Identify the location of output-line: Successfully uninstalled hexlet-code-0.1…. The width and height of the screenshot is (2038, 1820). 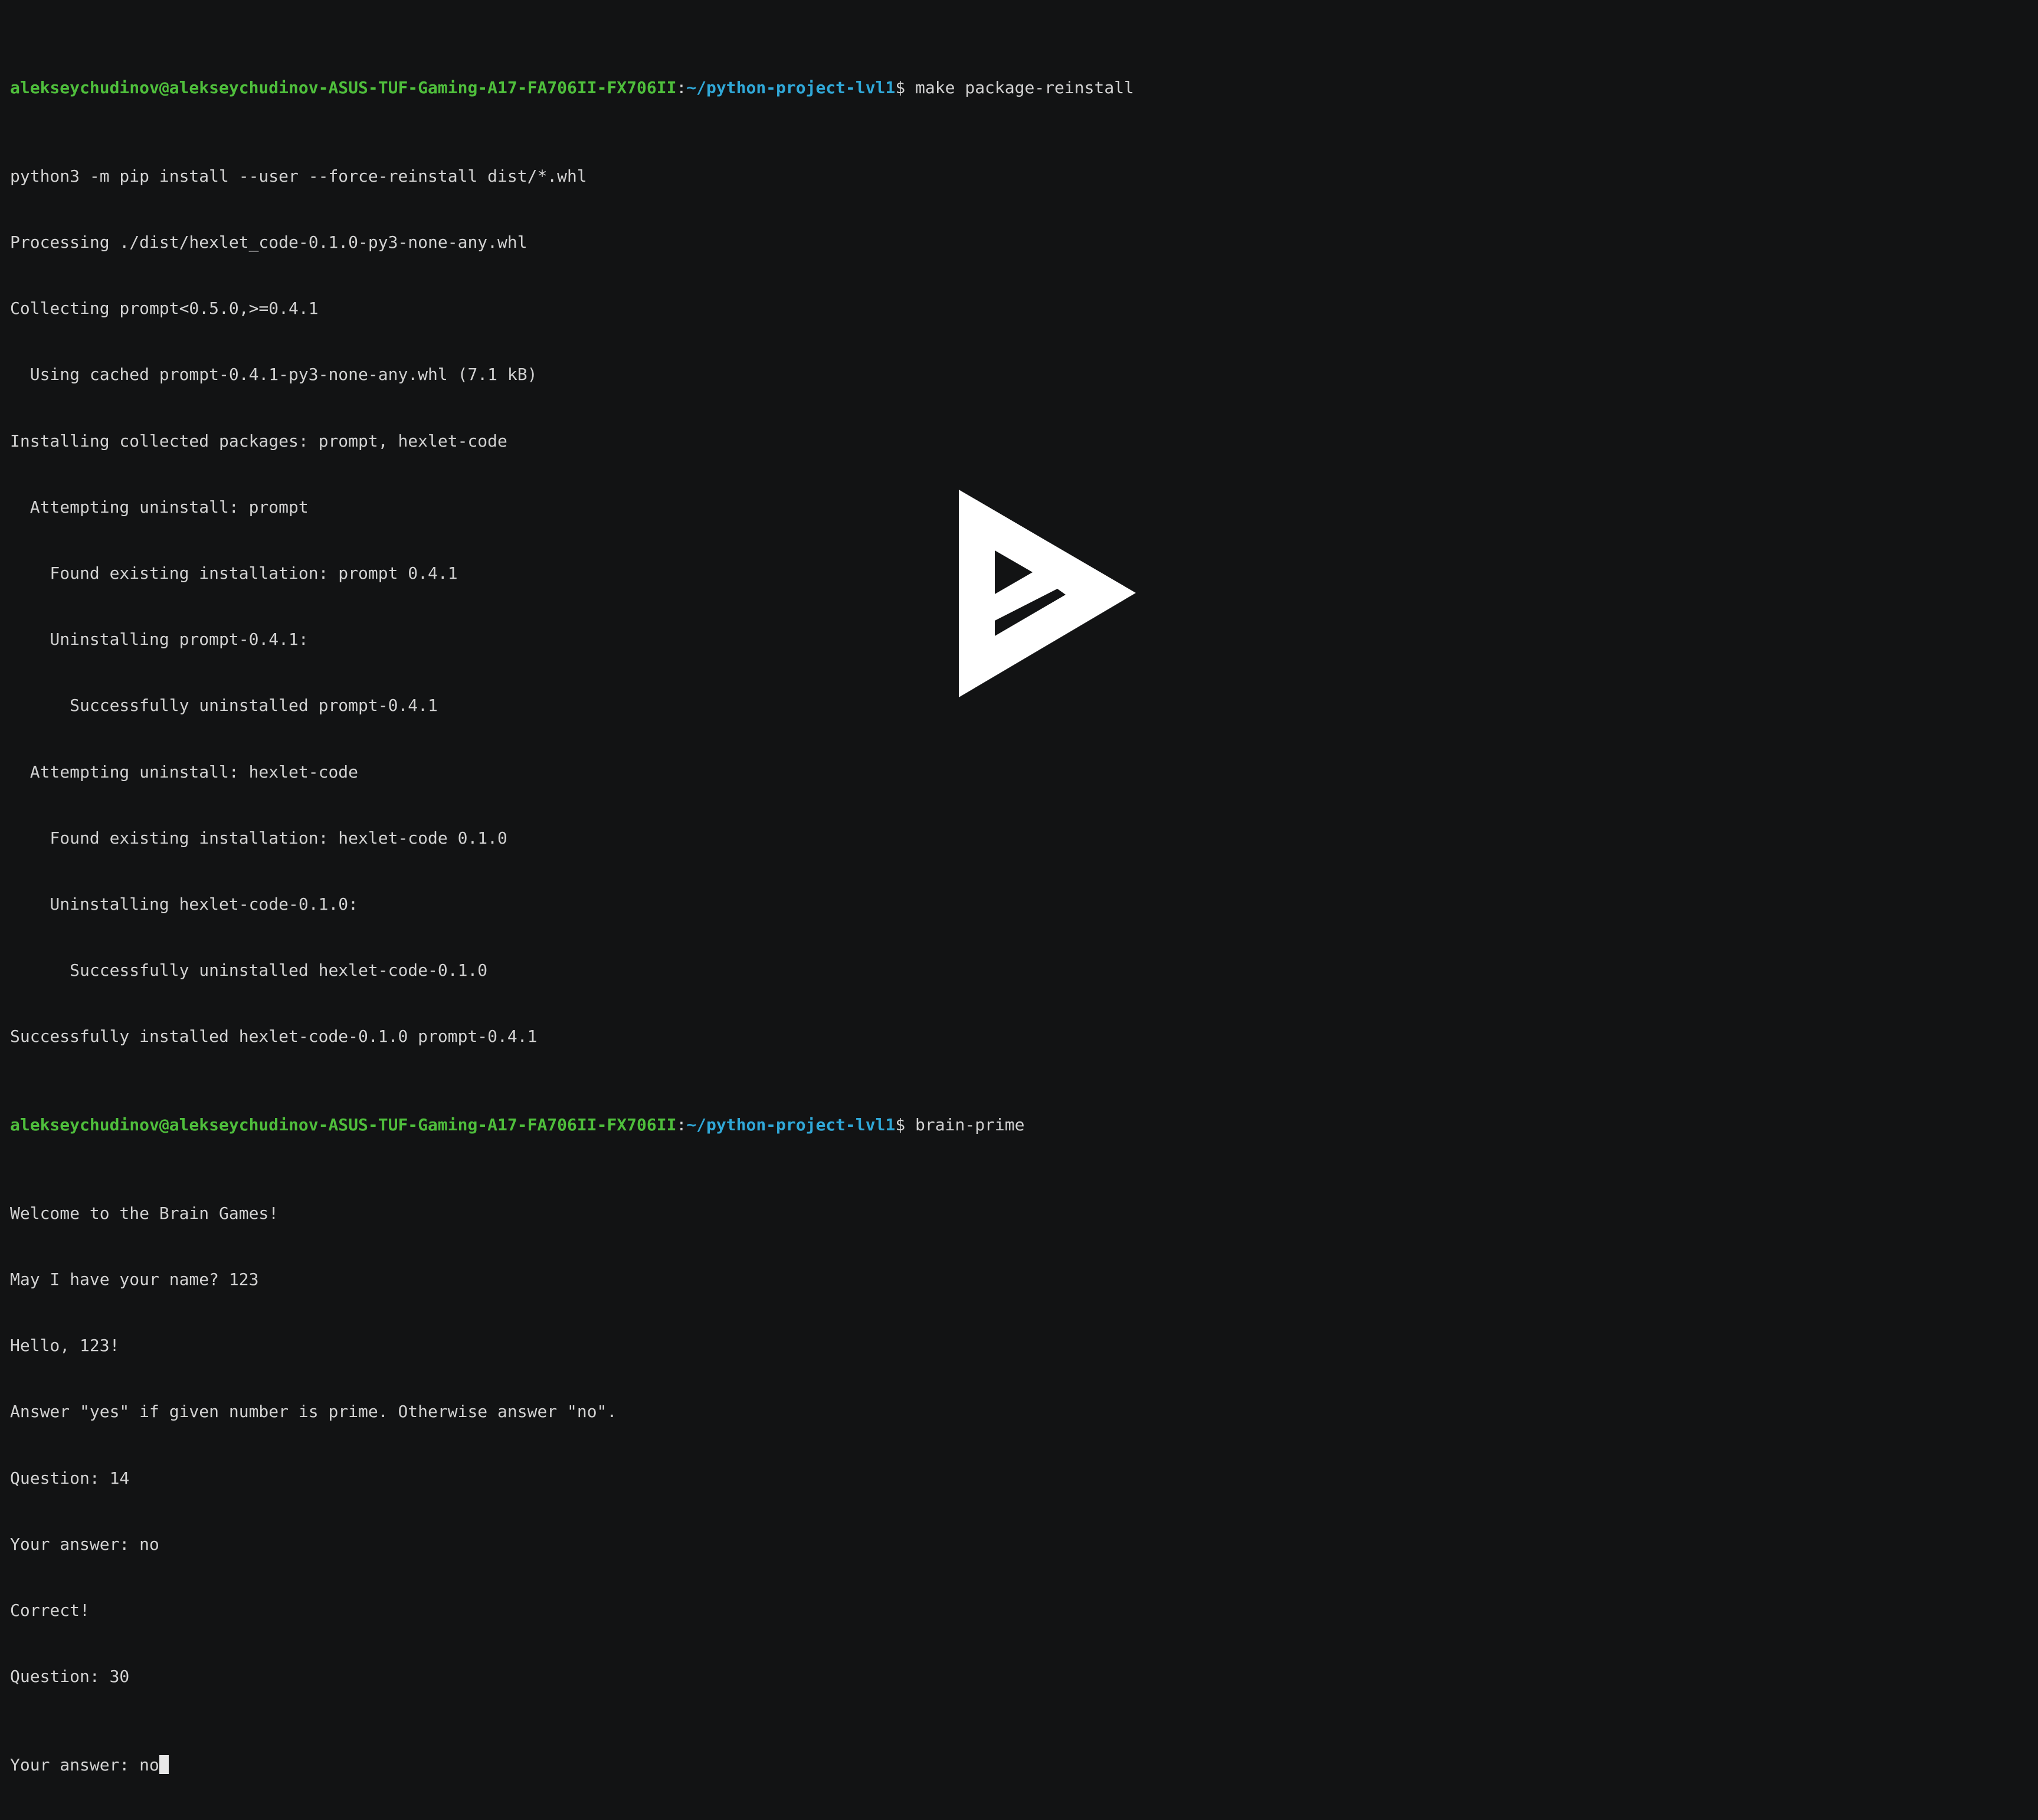
(249, 970).